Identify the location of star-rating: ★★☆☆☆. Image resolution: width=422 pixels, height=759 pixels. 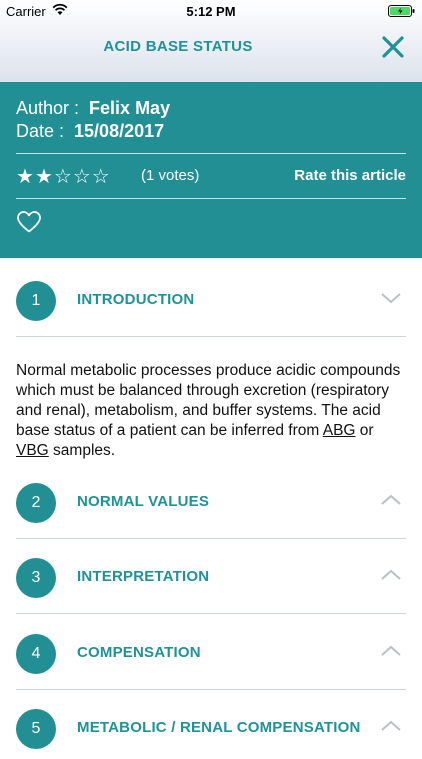
(63, 176).